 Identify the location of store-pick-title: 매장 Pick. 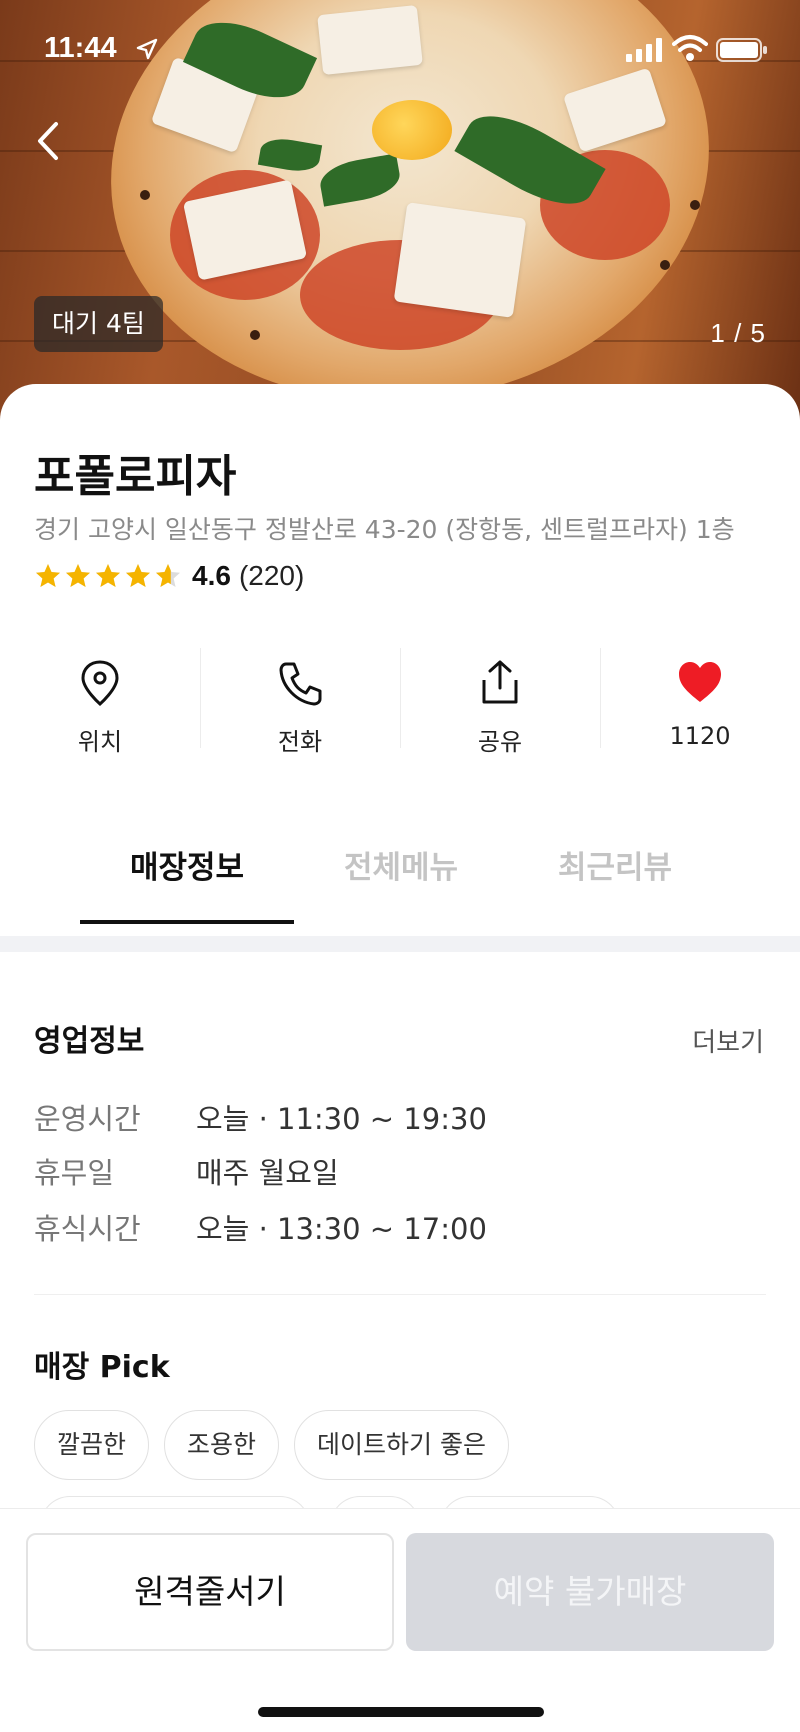
(102, 1367).